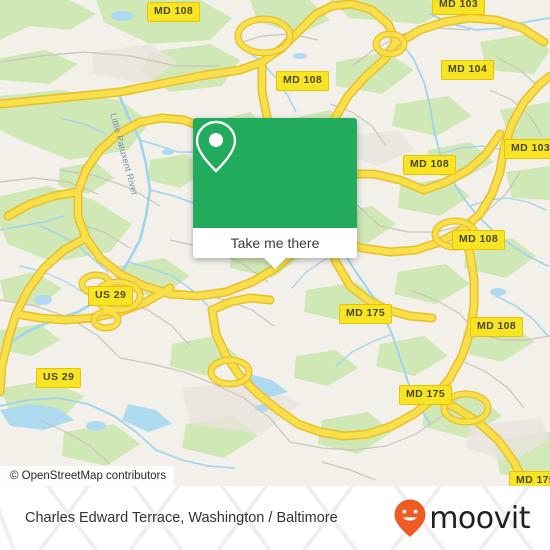 Image resolution: width=550 pixels, height=550 pixels. I want to click on road-shield-md-175-upper: MD 175, so click(366, 314).